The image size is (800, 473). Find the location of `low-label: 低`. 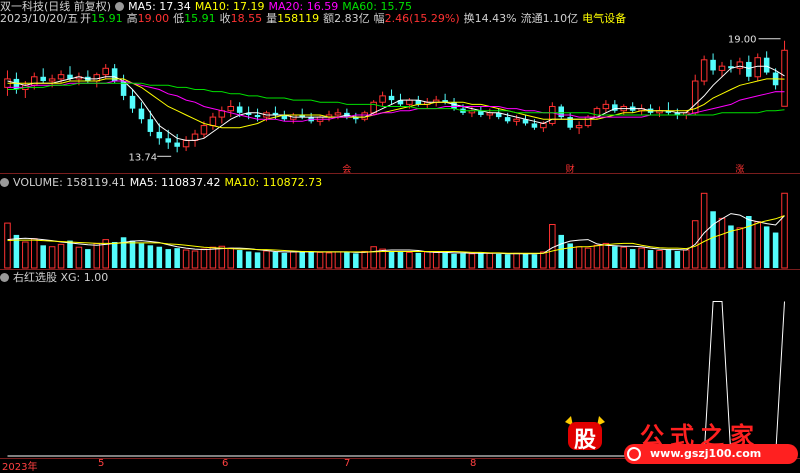

low-label: 低 is located at coordinates (179, 18).